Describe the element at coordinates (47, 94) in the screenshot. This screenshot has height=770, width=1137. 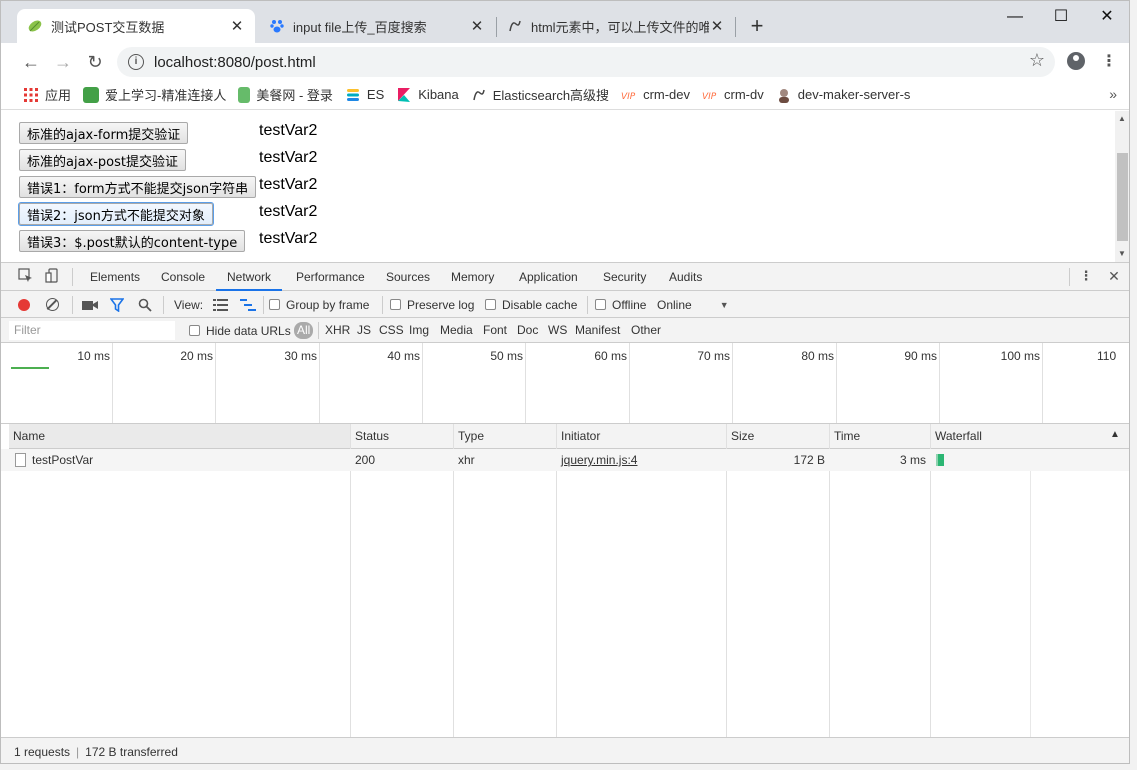
I see `bookmark-apps: 应用` at that location.